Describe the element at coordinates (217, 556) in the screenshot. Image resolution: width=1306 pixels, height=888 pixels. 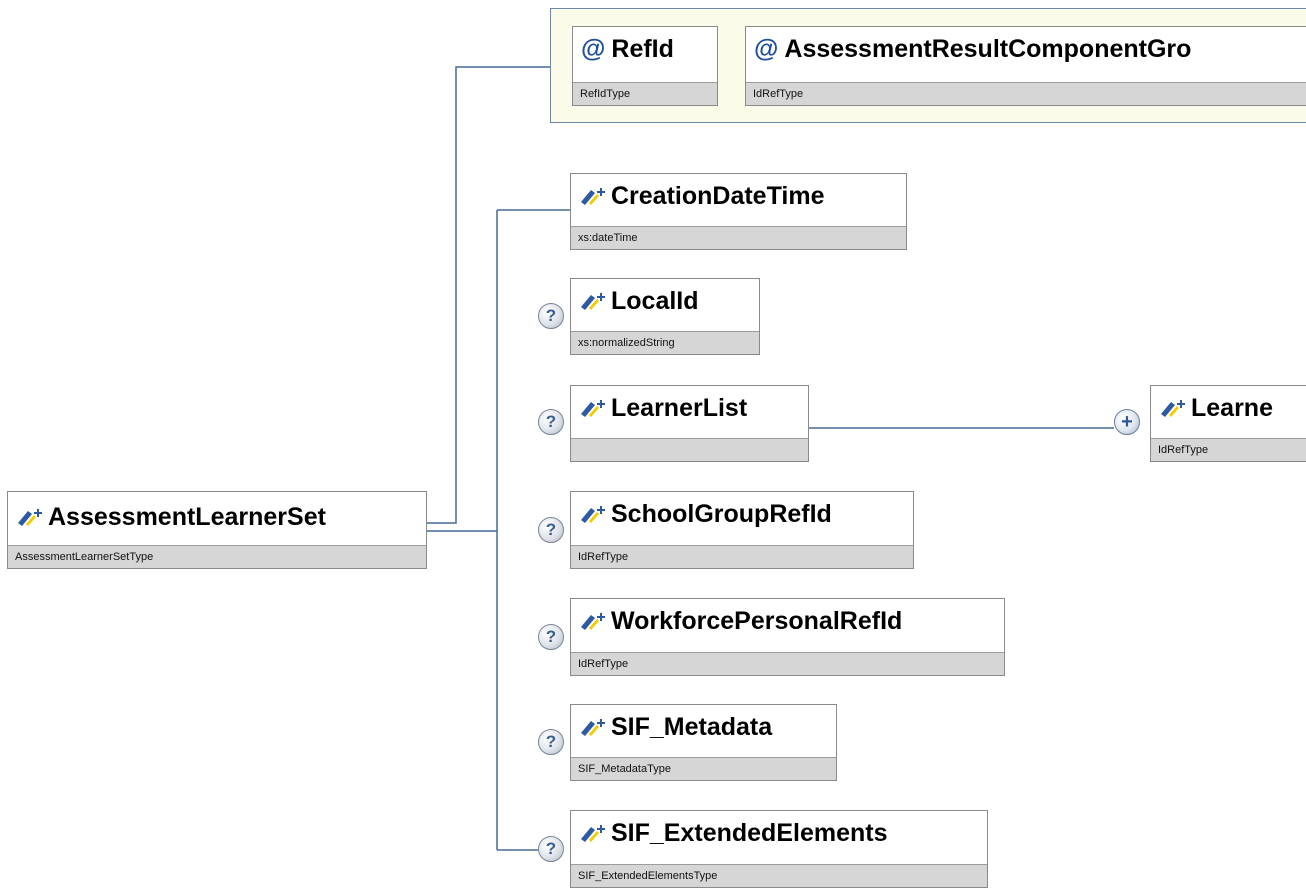
I see `element-type: AssessmentLearnerSetType` at that location.